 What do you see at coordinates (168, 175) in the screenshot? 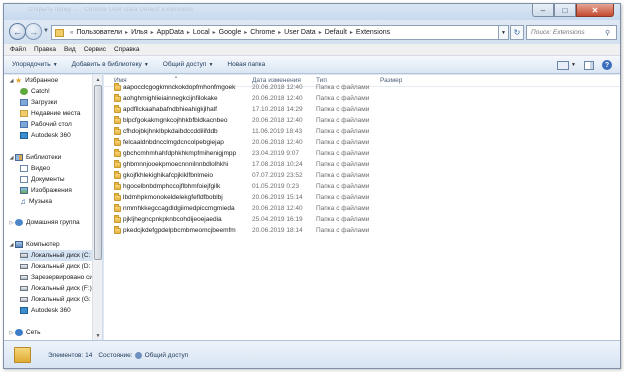
I see `file-name: gkojfkhlekighikafcpjkiklfbnlmeio` at bounding box center [168, 175].